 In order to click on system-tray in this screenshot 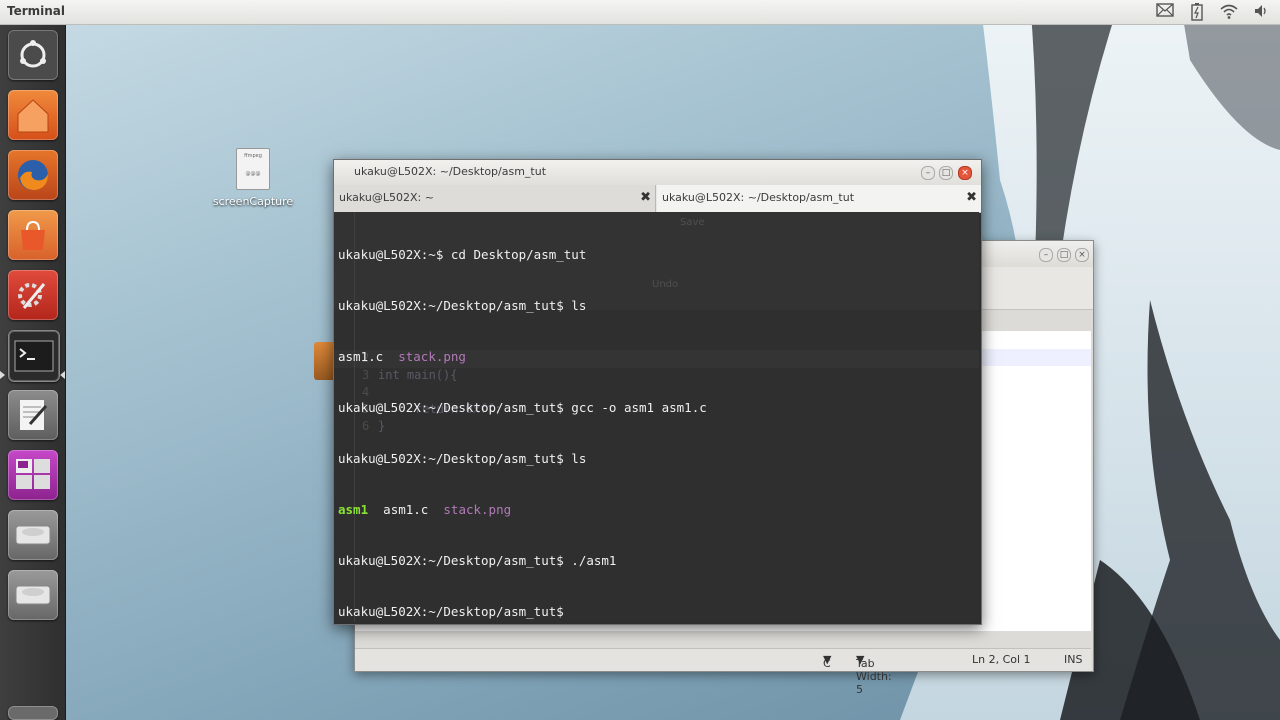, I will do `click(1213, 12)`.